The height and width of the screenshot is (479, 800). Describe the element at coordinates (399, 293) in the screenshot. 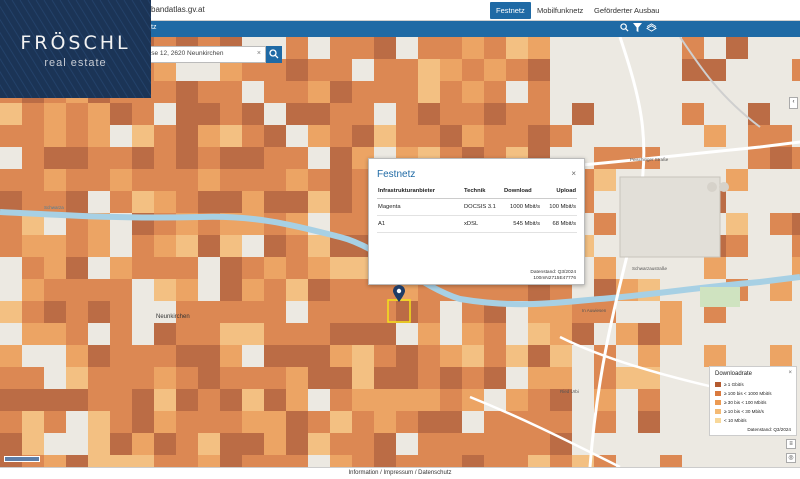

I see `location-pin-icon` at that location.